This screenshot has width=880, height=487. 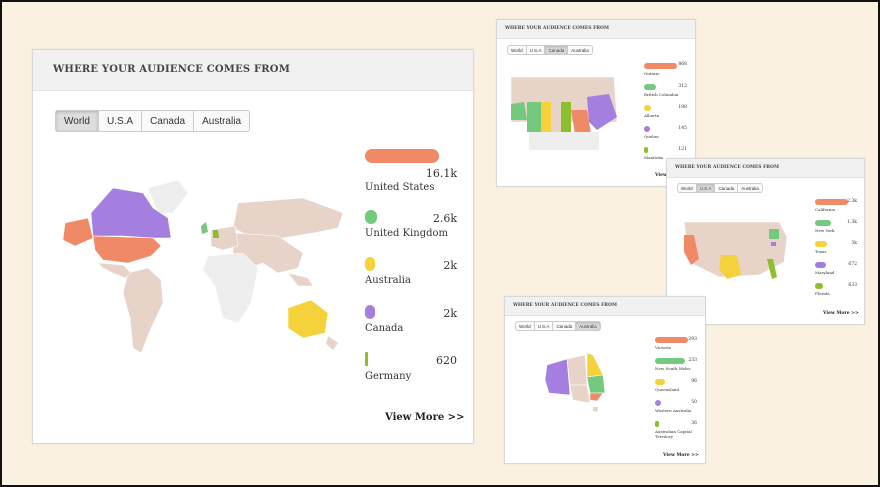 What do you see at coordinates (400, 187) in the screenshot?
I see `legend-label: United States` at bounding box center [400, 187].